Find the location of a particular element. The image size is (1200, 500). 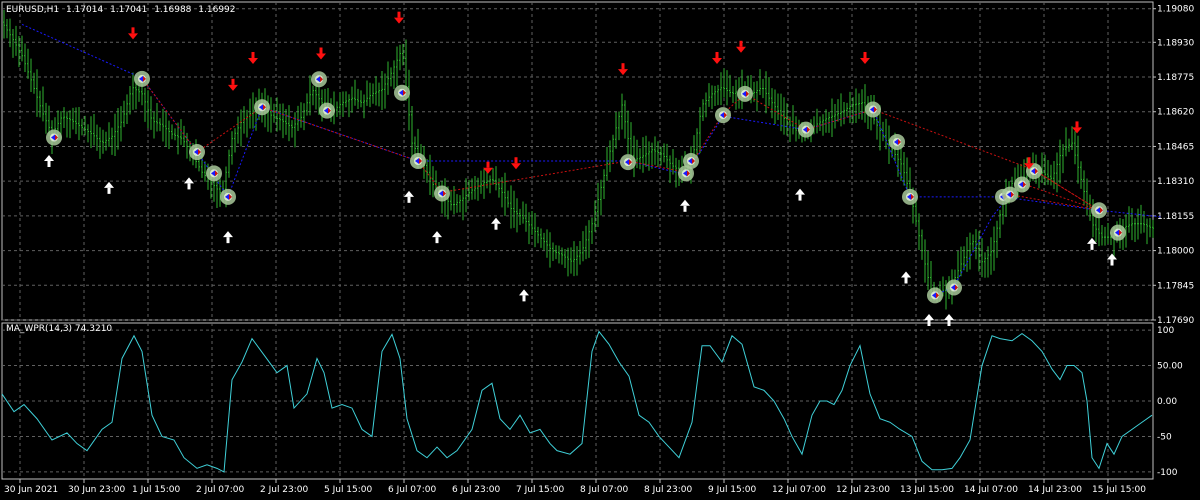

price-axis-label: 1.18930 is located at coordinates (1175, 43).